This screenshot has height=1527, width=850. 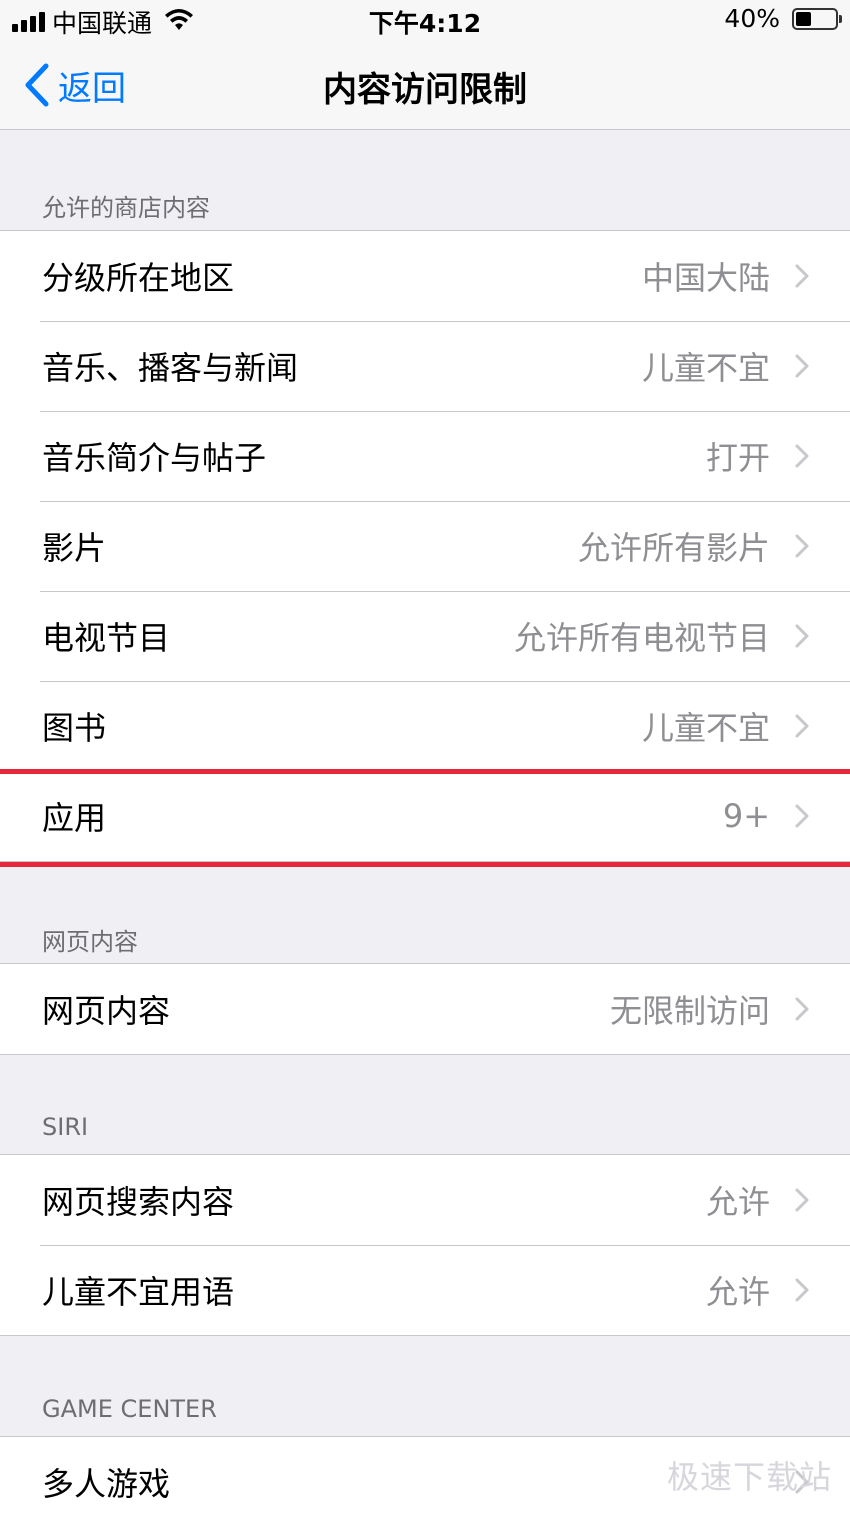 I want to click on highlight-bottom-line, so click(x=425, y=864).